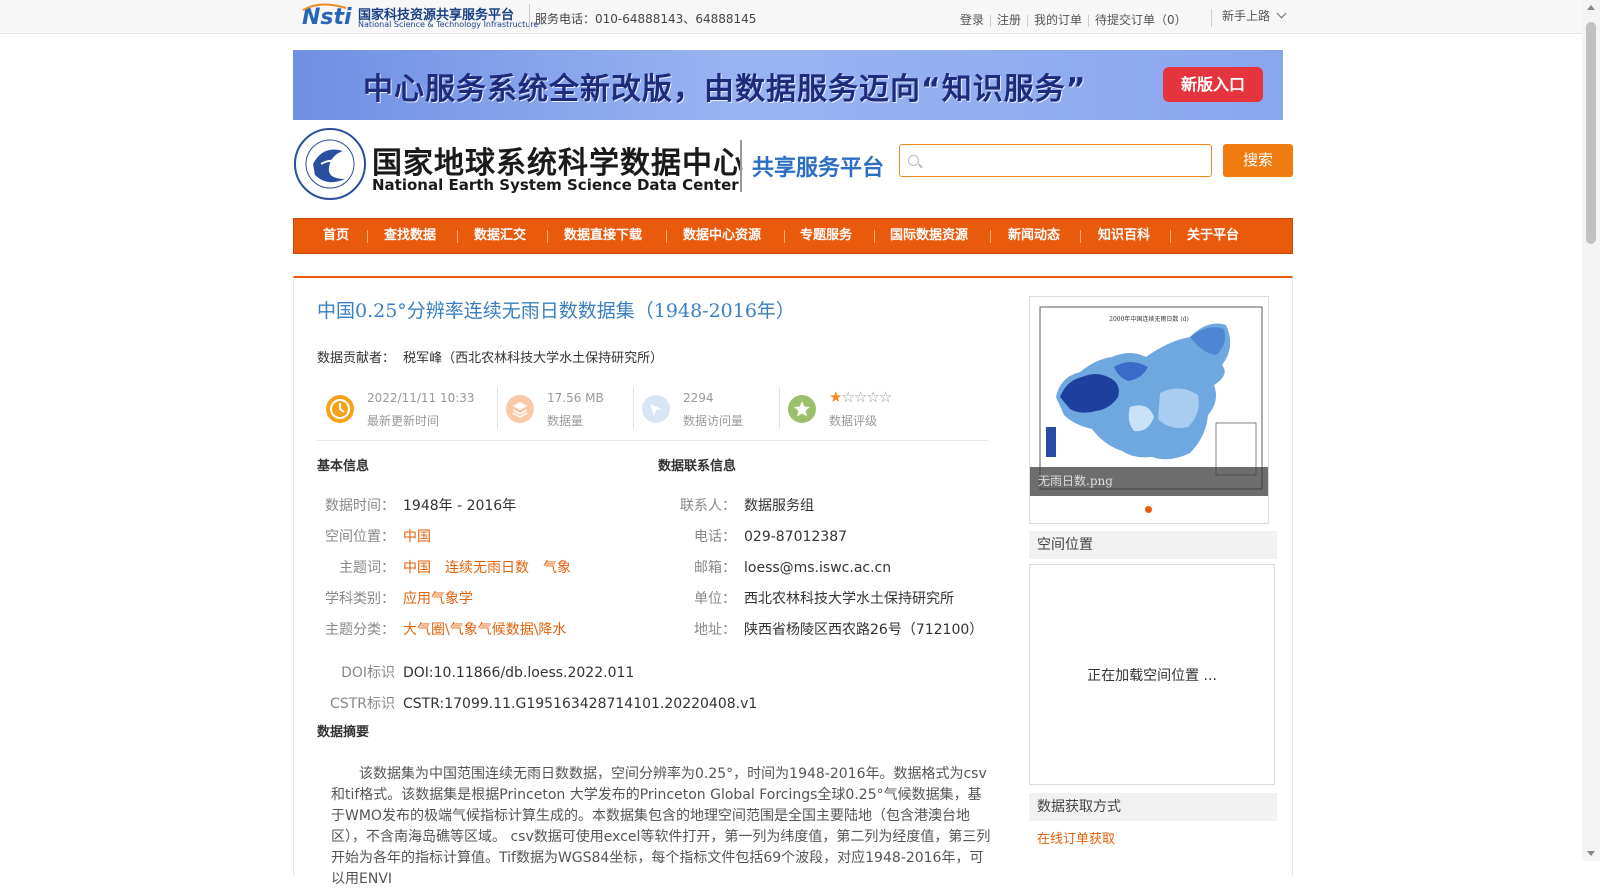 Image resolution: width=1600 pixels, height=890 pixels. I want to click on stat-visits: 2294 数据访问量, so click(706, 409).